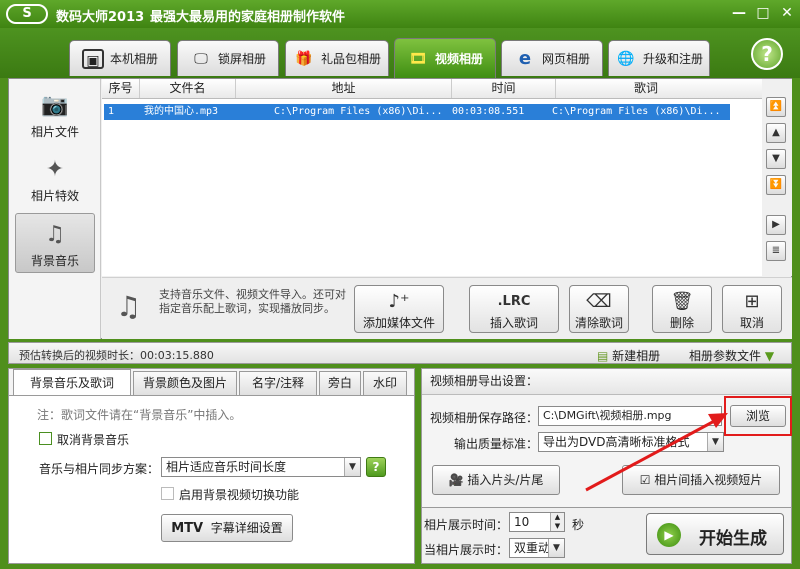 The width and height of the screenshot is (800, 569). I want to click on col-index-header: 序号, so click(121, 88).